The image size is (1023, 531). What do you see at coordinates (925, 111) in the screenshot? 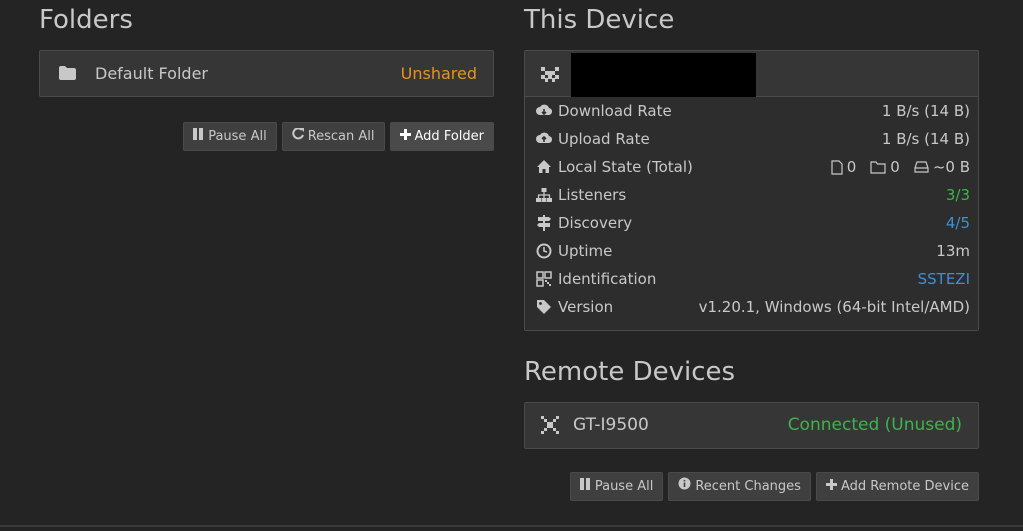
I see `download-rate-value: 1 B/s (14 B)` at bounding box center [925, 111].